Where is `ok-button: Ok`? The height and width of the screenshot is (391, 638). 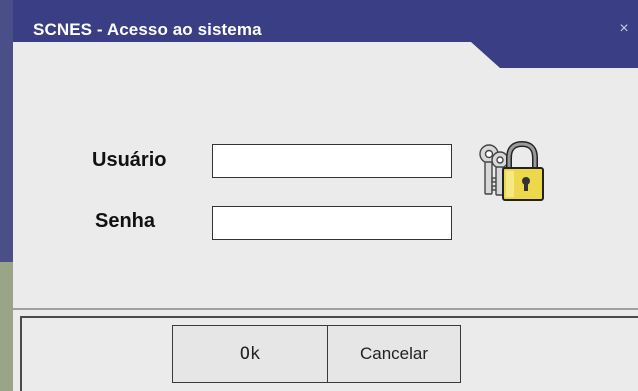
ok-button: Ok is located at coordinates (250, 354).